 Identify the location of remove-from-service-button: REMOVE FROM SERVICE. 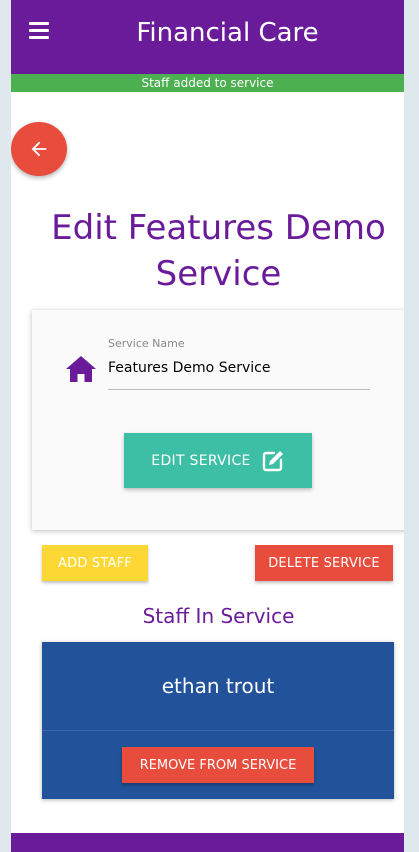
(218, 765).